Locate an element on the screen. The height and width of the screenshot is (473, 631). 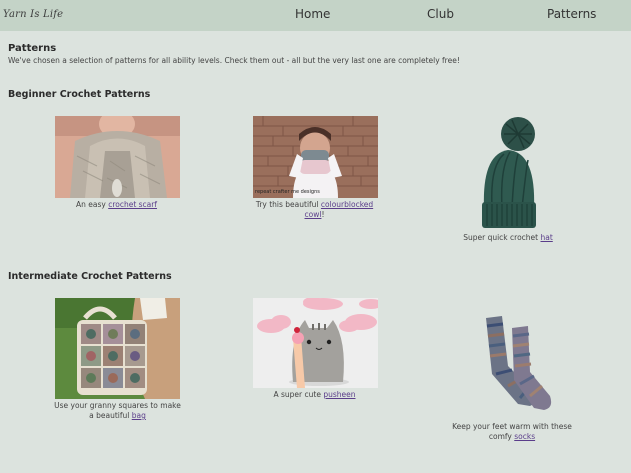
cowl-caption: Try this beautiful colourblocked cowl! is located at coordinates (314, 210).